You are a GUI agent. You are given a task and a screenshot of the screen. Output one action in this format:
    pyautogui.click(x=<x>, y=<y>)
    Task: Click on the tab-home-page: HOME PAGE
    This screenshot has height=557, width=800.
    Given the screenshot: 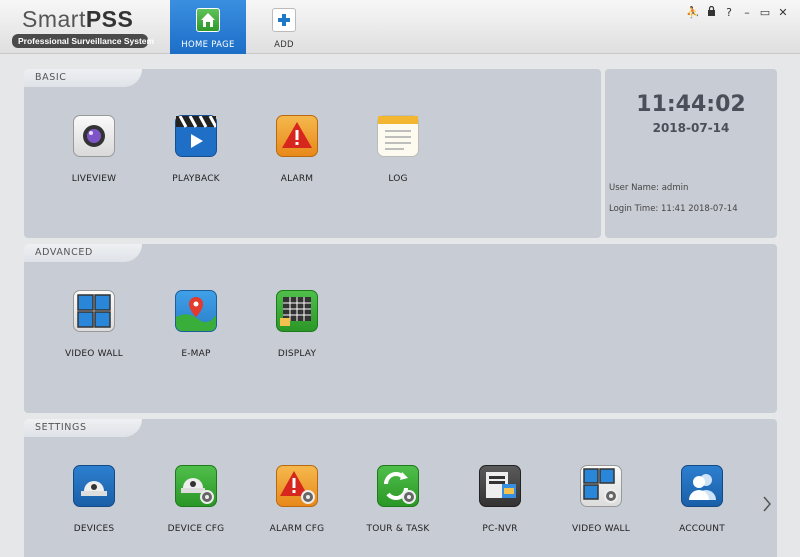 What is the action you would take?
    pyautogui.click(x=208, y=27)
    